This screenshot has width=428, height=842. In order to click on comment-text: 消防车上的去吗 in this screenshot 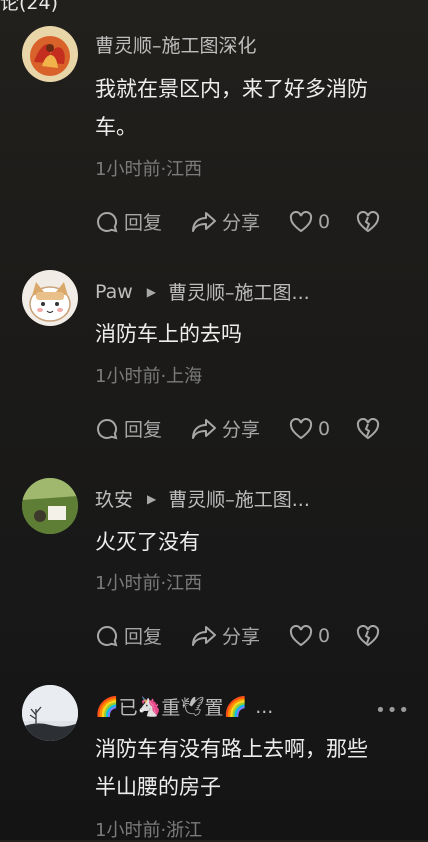, I will do `click(168, 334)`.